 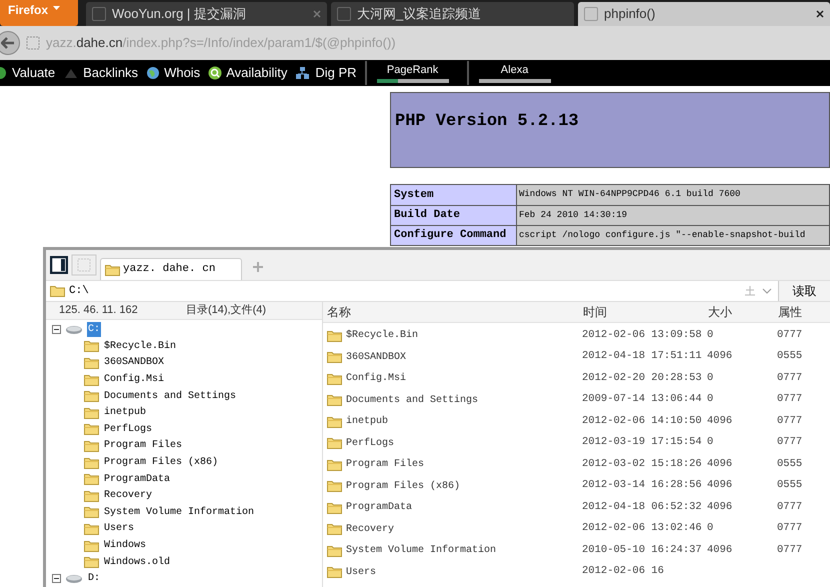 I want to click on meter-label: PageRank, so click(x=412, y=70).